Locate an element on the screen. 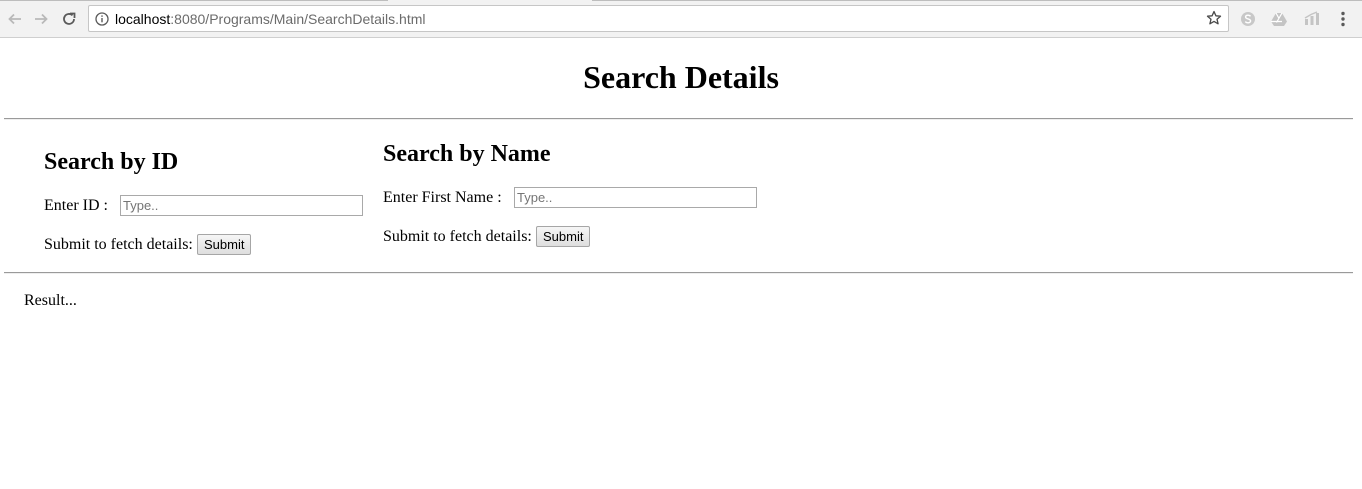 The height and width of the screenshot is (489, 1362). id-label: Enter ID : is located at coordinates (76, 205).